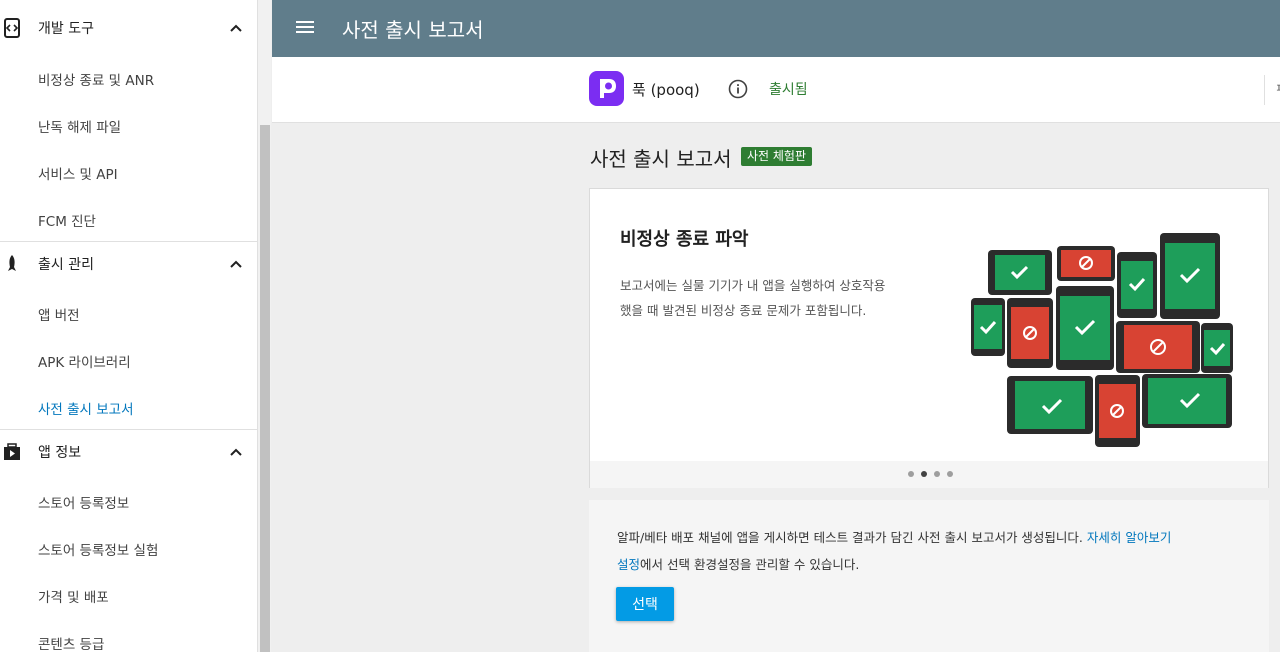  What do you see at coordinates (628, 564) in the screenshot?
I see `settings-link: 설정` at bounding box center [628, 564].